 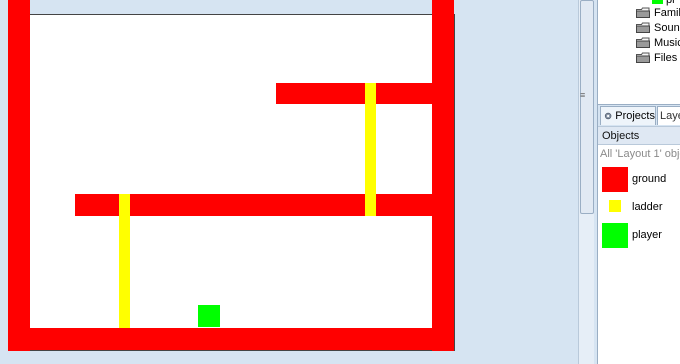 I want to click on panel-tabs: Projects Laye, so click(x=639, y=115).